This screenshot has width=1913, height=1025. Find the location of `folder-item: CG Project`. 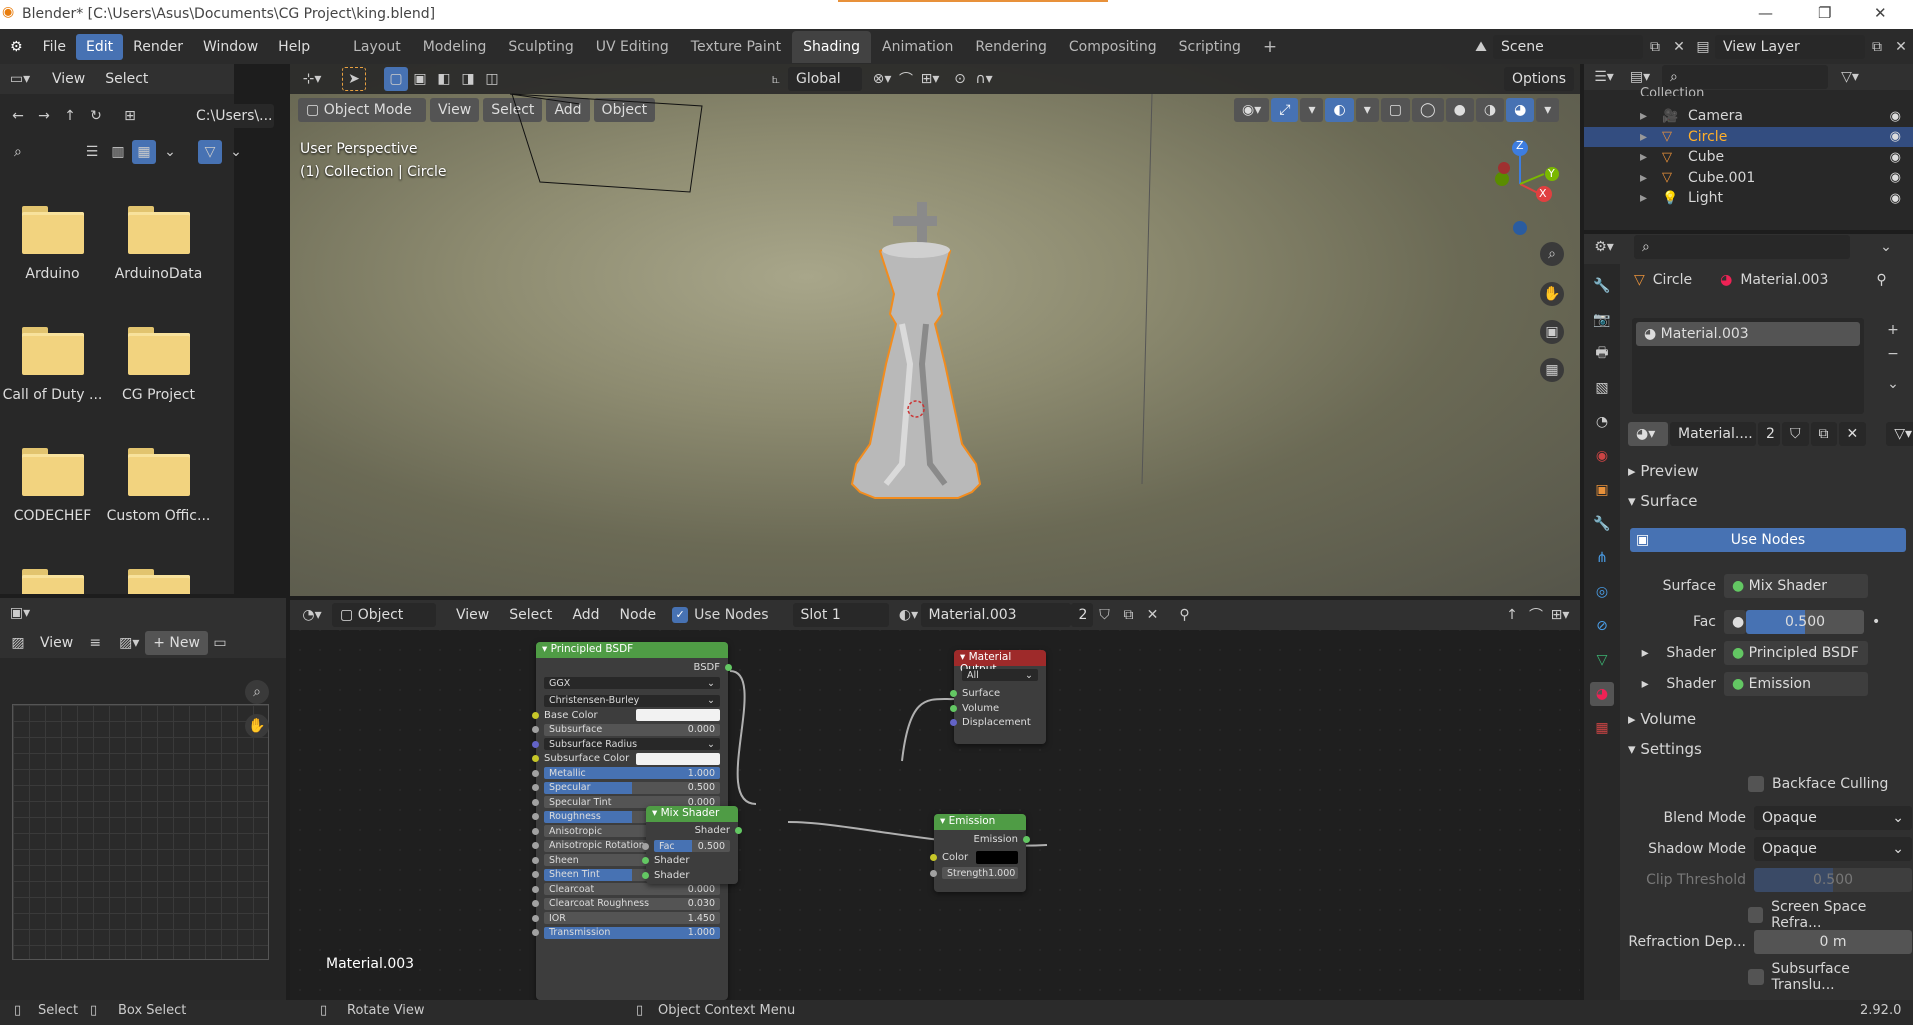

folder-item: CG Project is located at coordinates (158, 365).